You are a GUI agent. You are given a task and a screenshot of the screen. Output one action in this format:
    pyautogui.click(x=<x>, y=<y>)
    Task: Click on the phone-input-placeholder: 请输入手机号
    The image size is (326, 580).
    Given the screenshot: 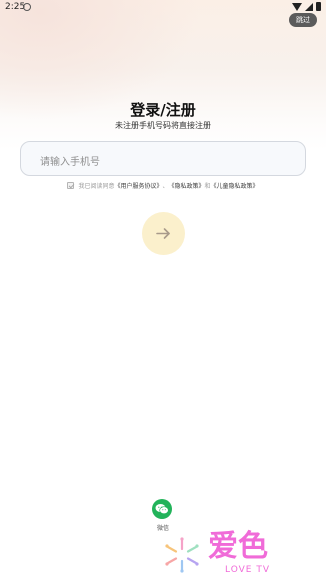 What is the action you would take?
    pyautogui.click(x=70, y=162)
    